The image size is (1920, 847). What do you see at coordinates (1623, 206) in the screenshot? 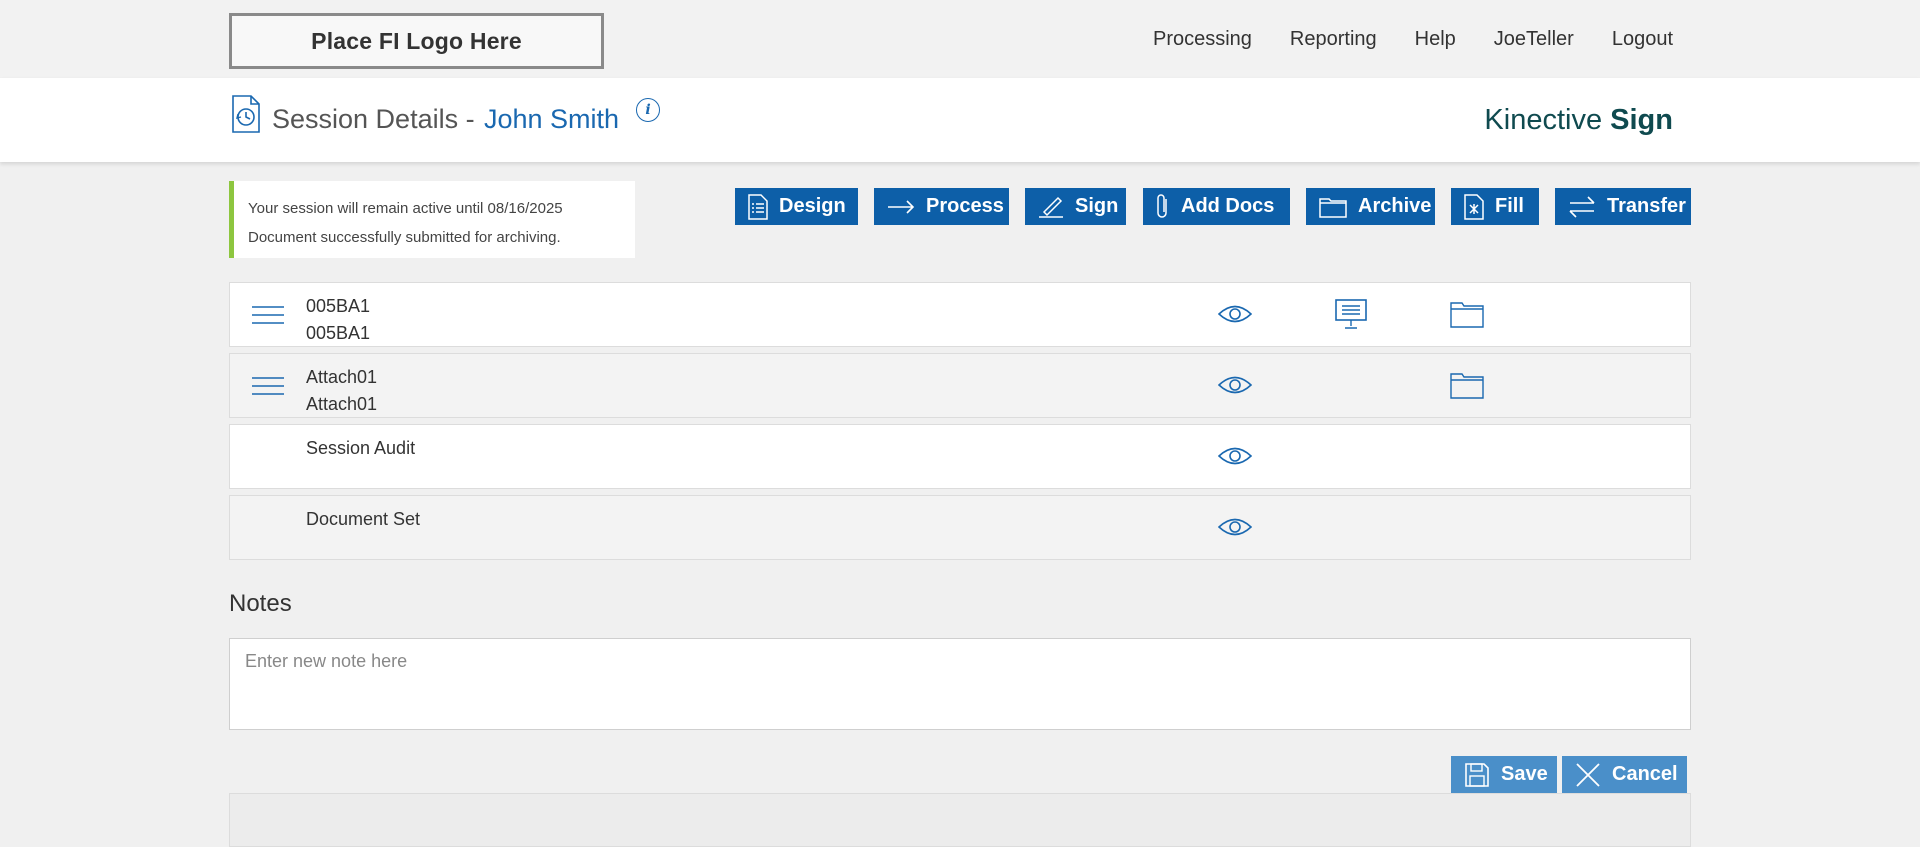
I see `transfer-button: Transfer` at bounding box center [1623, 206].